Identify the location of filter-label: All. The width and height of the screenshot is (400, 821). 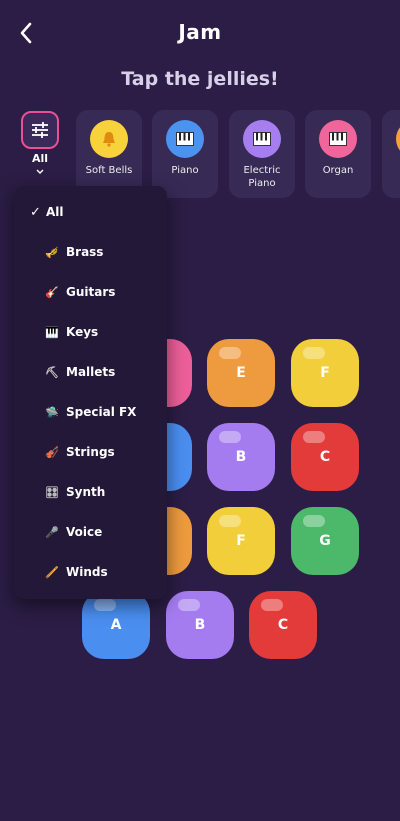
(40, 158).